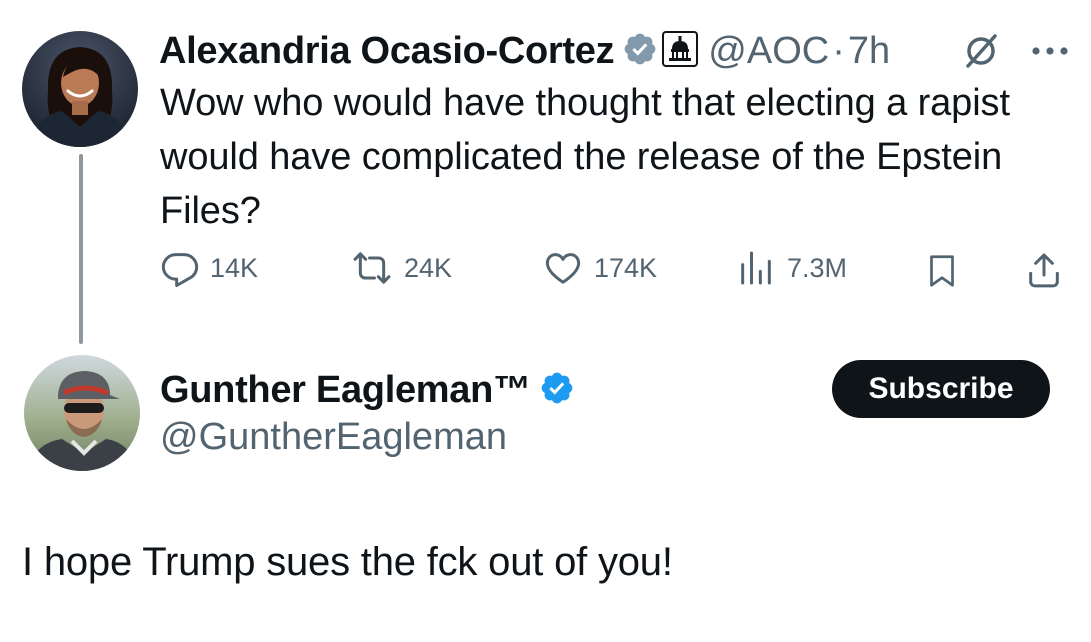 The width and height of the screenshot is (1091, 642). I want to click on repost-action: 24K, so click(401, 268).